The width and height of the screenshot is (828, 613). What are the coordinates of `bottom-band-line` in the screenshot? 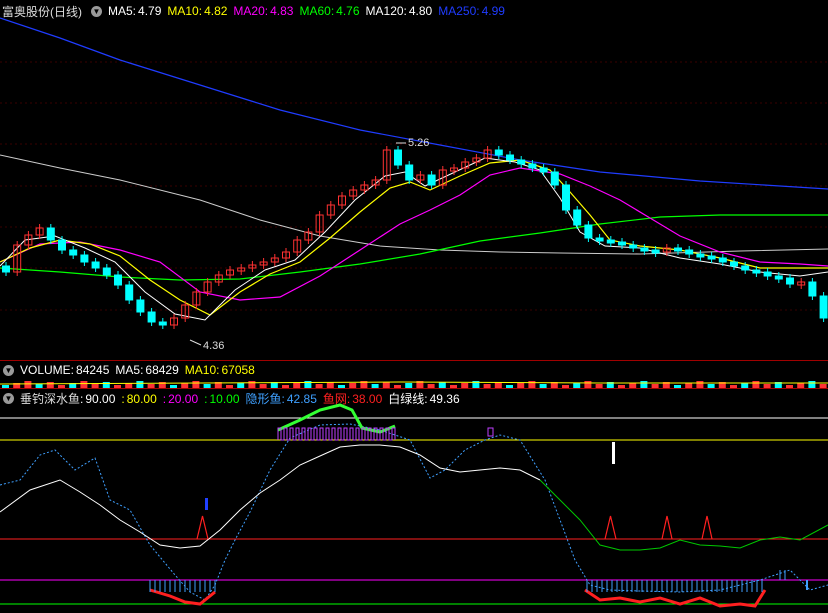 It's located at (182, 597).